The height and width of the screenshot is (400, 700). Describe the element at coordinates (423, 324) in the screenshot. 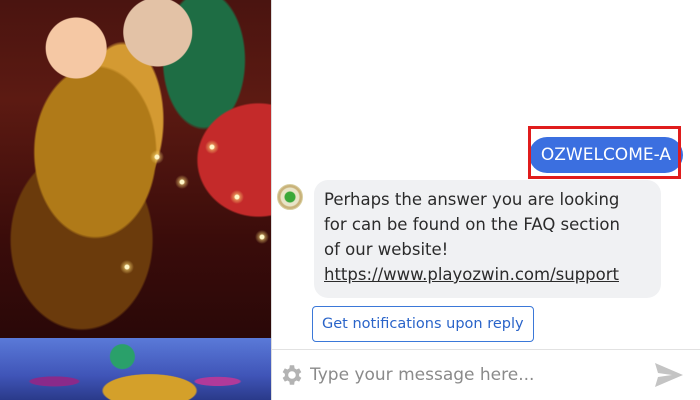

I see `get-notifications-button: Get notifications upon reply` at that location.